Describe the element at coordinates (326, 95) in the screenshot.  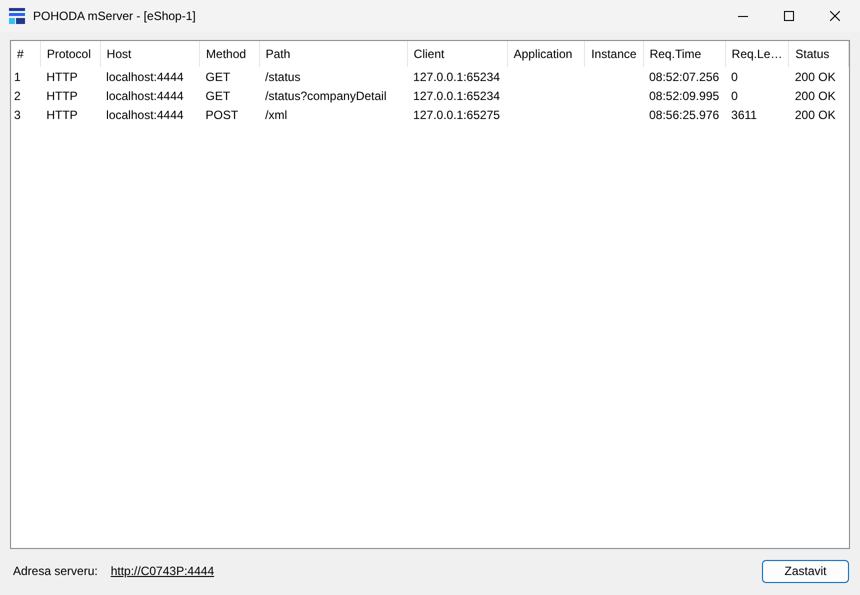
I see `table-cell: /status?companyDetail` at that location.